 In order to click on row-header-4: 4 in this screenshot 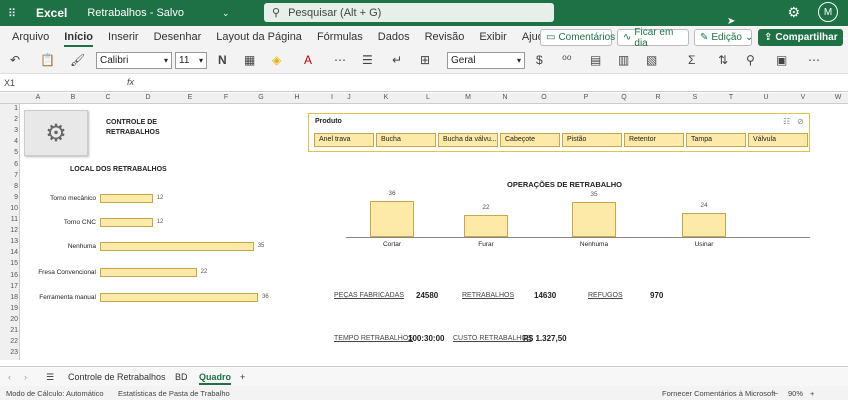, I will do `click(9, 141)`.